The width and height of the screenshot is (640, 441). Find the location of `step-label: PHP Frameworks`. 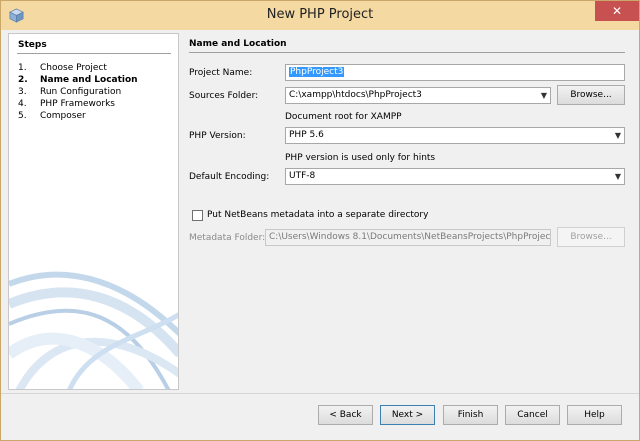

step-label: PHP Frameworks is located at coordinates (77, 104).